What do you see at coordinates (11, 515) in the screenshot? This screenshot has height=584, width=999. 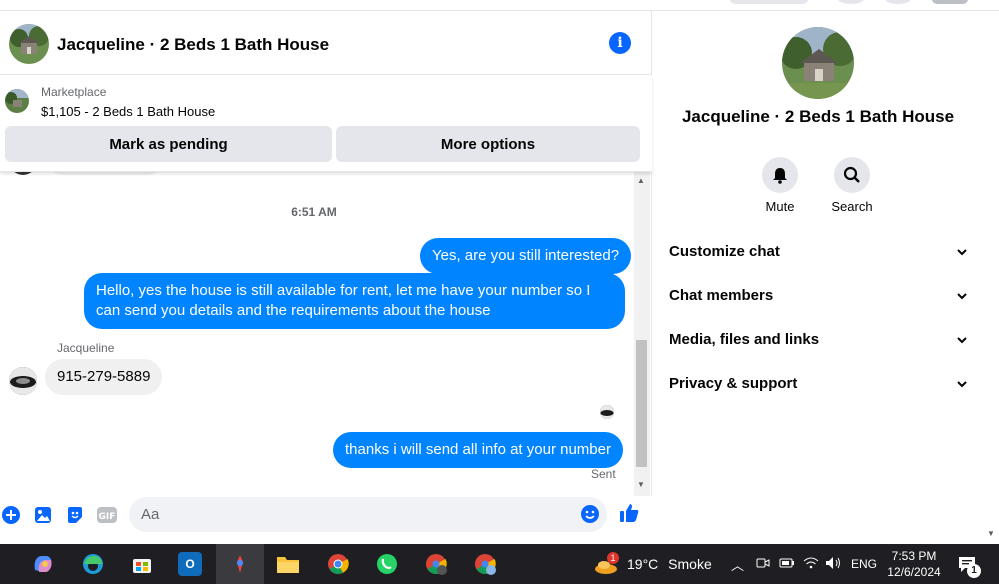 I see `plus-icon` at bounding box center [11, 515].